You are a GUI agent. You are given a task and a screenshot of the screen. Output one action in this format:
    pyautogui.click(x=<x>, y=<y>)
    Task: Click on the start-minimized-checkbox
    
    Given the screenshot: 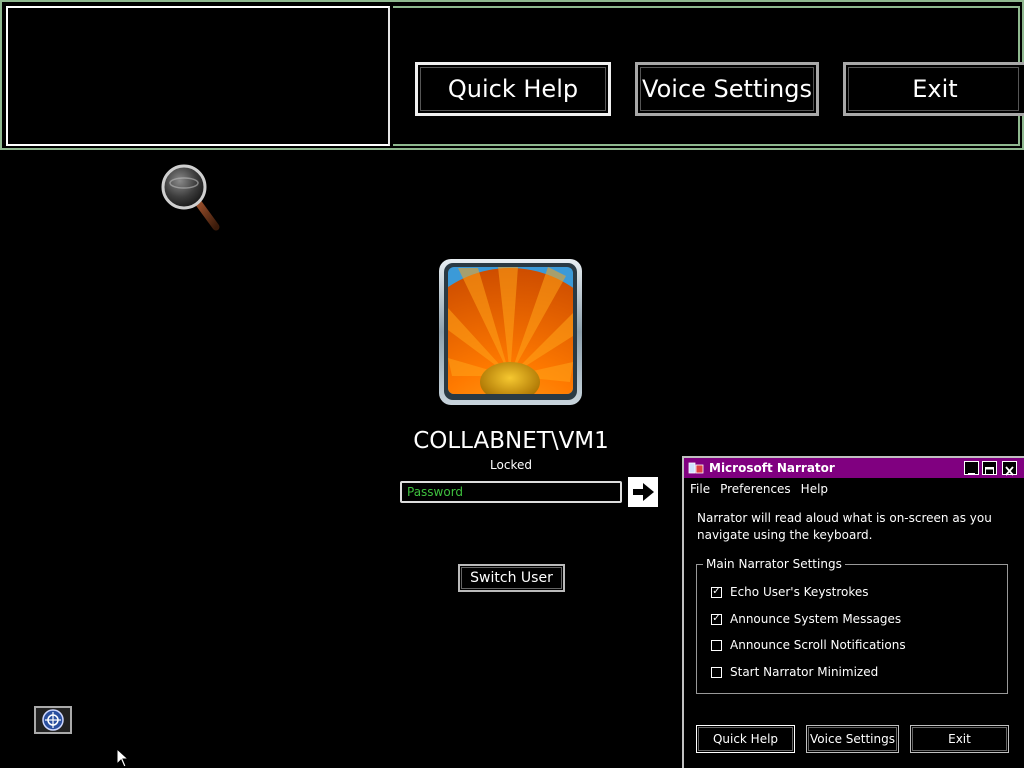 What is the action you would take?
    pyautogui.click(x=716, y=672)
    